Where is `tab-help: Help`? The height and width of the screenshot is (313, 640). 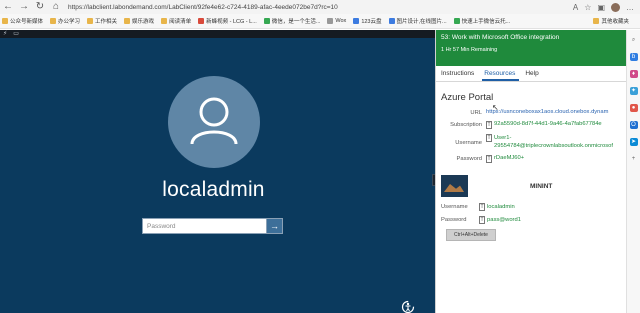
tab-help: Help is located at coordinates (532, 73).